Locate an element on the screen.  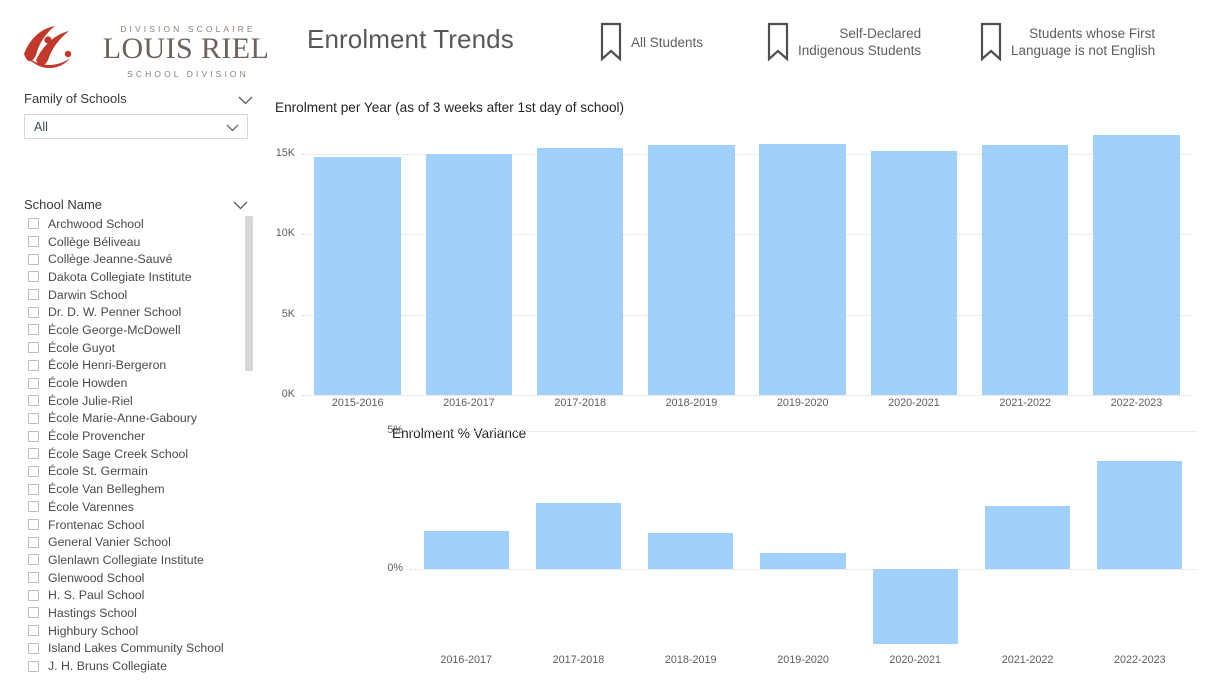
list-item: Darwin School is located at coordinates (136, 295).